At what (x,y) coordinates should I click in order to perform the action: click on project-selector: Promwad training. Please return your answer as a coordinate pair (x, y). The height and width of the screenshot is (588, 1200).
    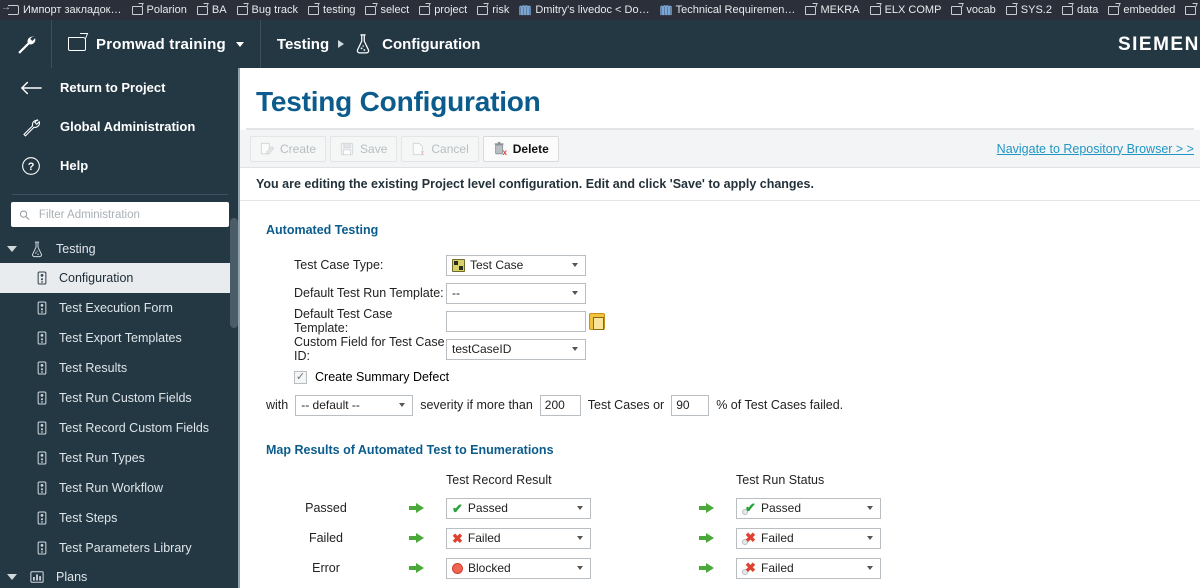
    Looking at the image, I should click on (156, 44).